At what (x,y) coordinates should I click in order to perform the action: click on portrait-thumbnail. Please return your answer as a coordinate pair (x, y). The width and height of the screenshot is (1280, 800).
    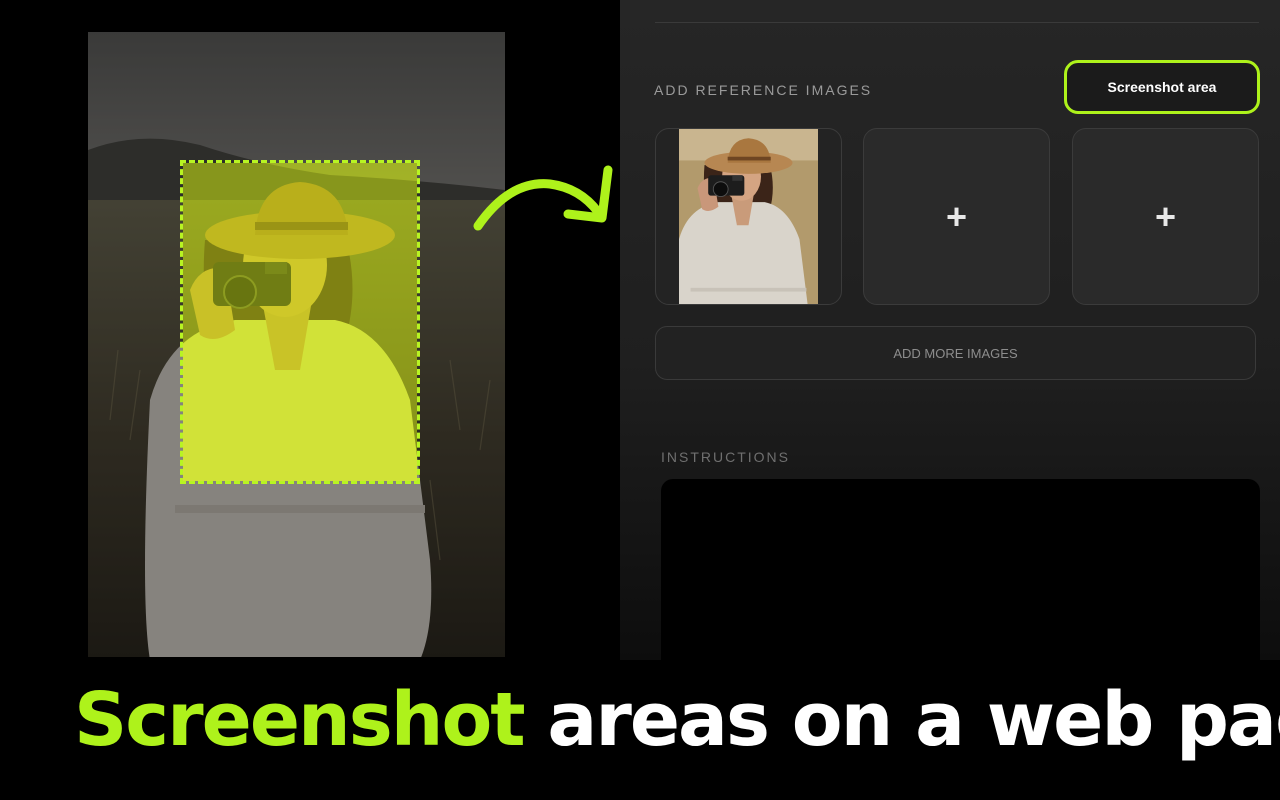
    Looking at the image, I should click on (748, 216).